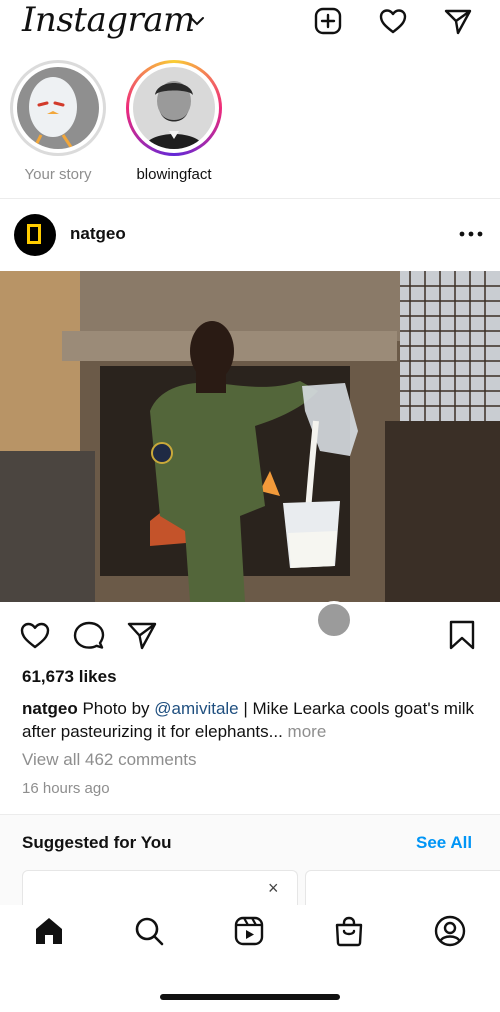  What do you see at coordinates (458, 21) in the screenshot?
I see `direct-message-icon` at bounding box center [458, 21].